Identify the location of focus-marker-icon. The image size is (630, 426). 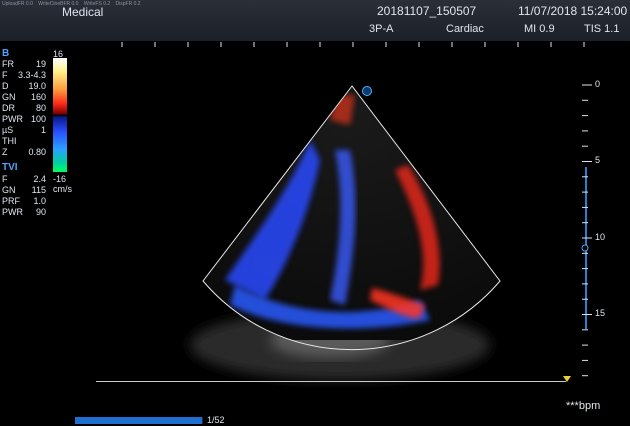
(567, 379).